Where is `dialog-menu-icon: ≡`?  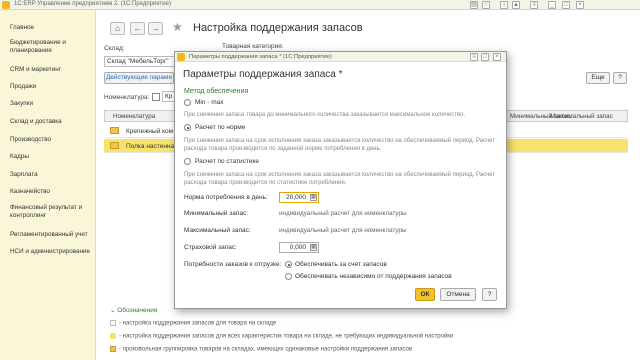 dialog-menu-icon: ≡ is located at coordinates (474, 57).